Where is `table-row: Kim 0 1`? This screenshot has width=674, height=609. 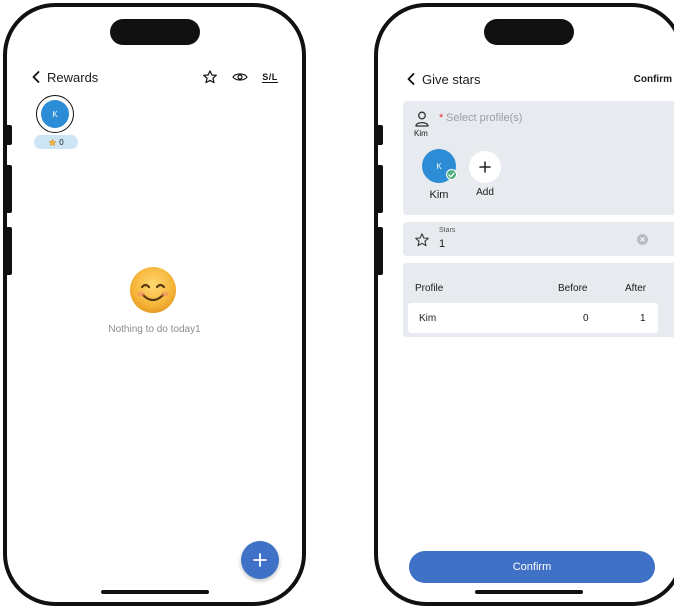
table-row: Kim 0 1 is located at coordinates (533, 318).